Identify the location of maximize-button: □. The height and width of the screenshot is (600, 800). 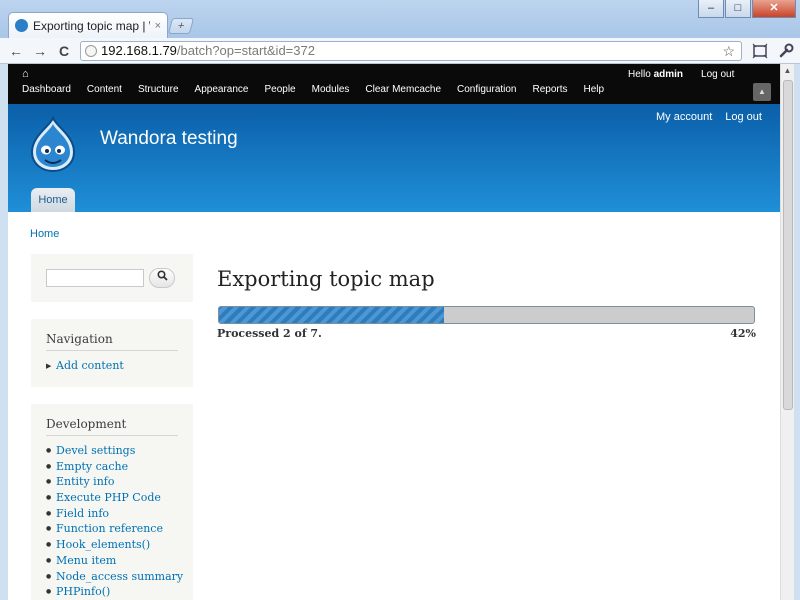
(738, 9).